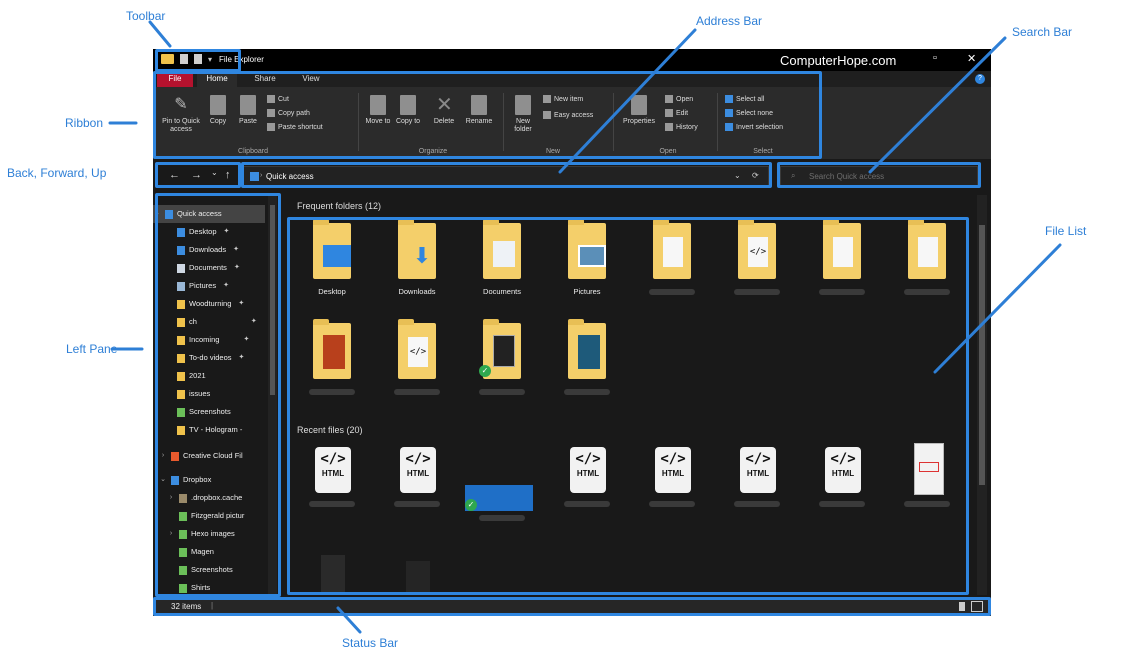  What do you see at coordinates (1066, 231) in the screenshot?
I see `callout-file-list: File List` at bounding box center [1066, 231].